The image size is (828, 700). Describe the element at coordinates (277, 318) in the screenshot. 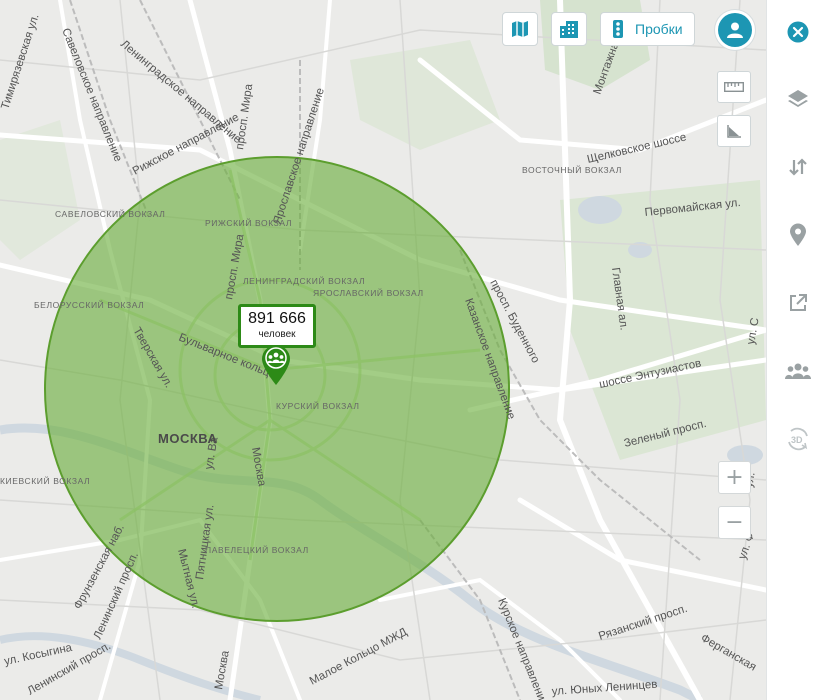

I see `population-value: 891 666` at that location.